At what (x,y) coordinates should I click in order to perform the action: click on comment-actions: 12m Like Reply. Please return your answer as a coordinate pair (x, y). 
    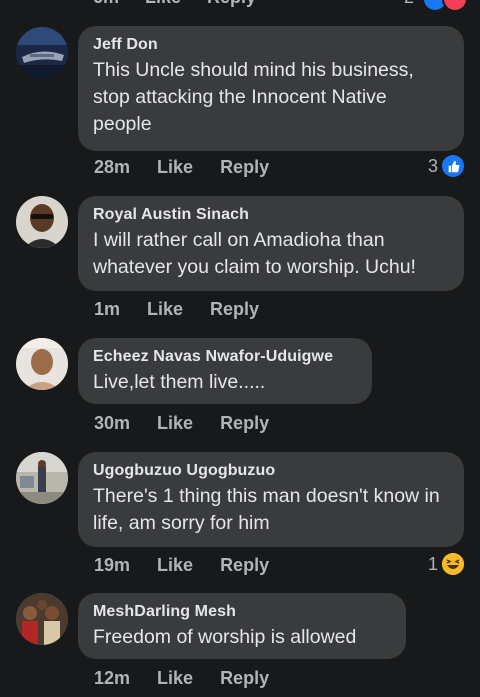
    Looking at the image, I should click on (195, 678).